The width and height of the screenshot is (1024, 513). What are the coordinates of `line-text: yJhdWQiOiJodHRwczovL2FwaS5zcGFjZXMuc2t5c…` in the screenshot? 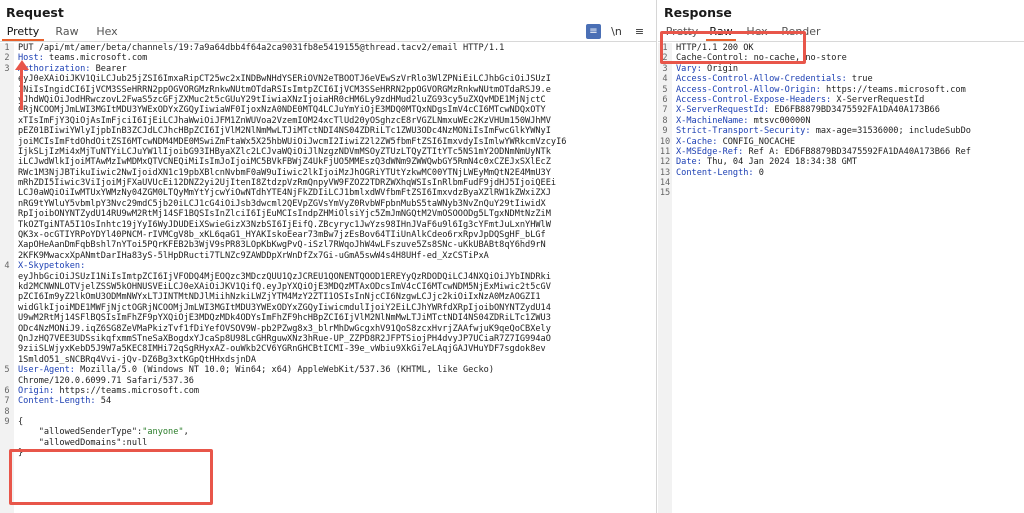 It's located at (282, 100).